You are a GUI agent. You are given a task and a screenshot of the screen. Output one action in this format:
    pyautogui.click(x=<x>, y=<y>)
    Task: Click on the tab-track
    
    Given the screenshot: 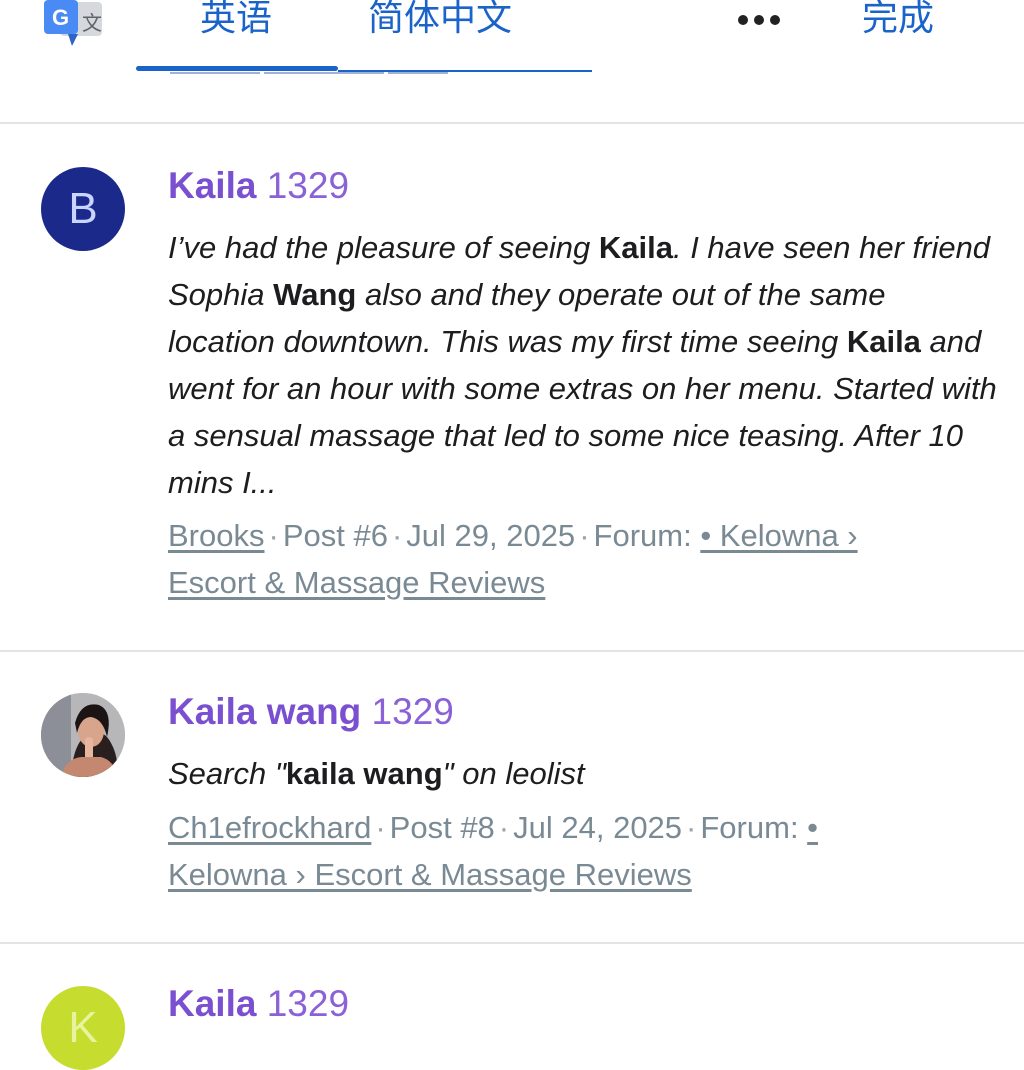 What is the action you would take?
    pyautogui.click(x=465, y=71)
    